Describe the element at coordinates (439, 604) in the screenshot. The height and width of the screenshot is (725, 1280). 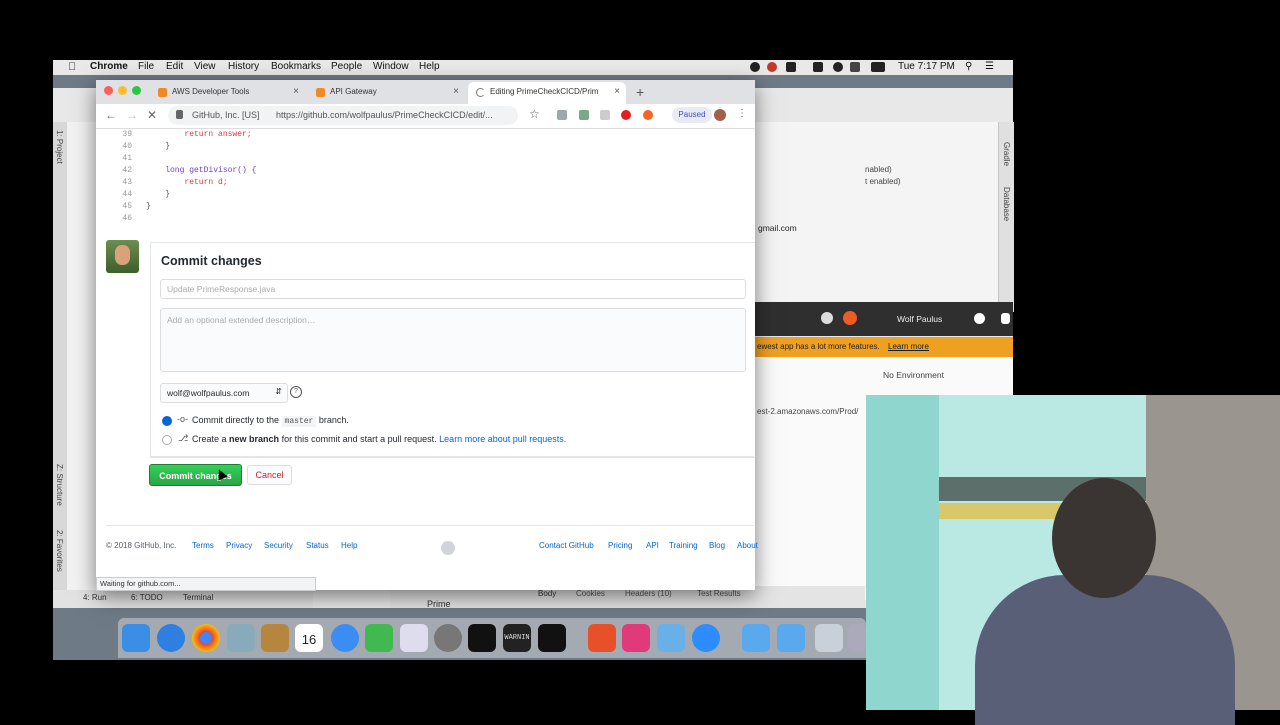
I see `postman-request-name: Prime` at that location.